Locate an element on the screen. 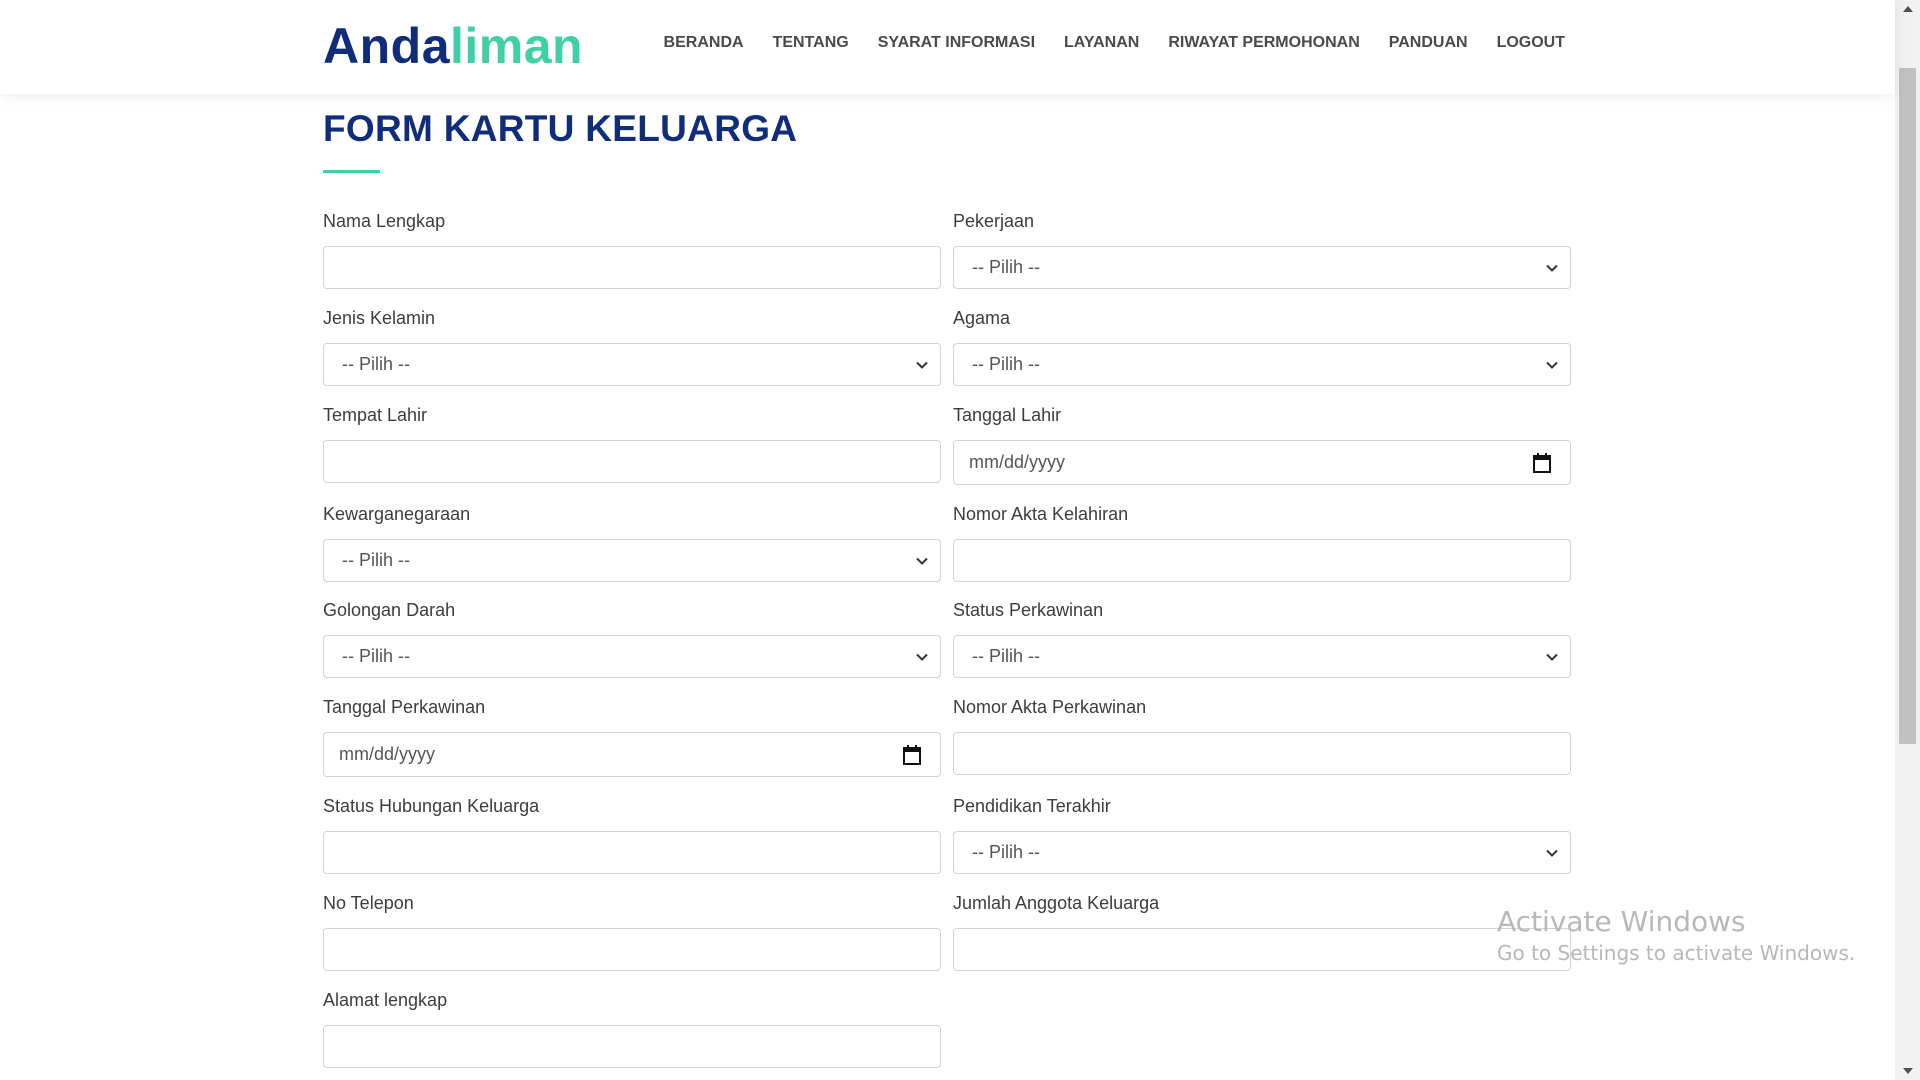 This screenshot has height=1080, width=1920. field-status-perkawinan: Status Perkawinan -- Pilih -- is located at coordinates (1262, 639).